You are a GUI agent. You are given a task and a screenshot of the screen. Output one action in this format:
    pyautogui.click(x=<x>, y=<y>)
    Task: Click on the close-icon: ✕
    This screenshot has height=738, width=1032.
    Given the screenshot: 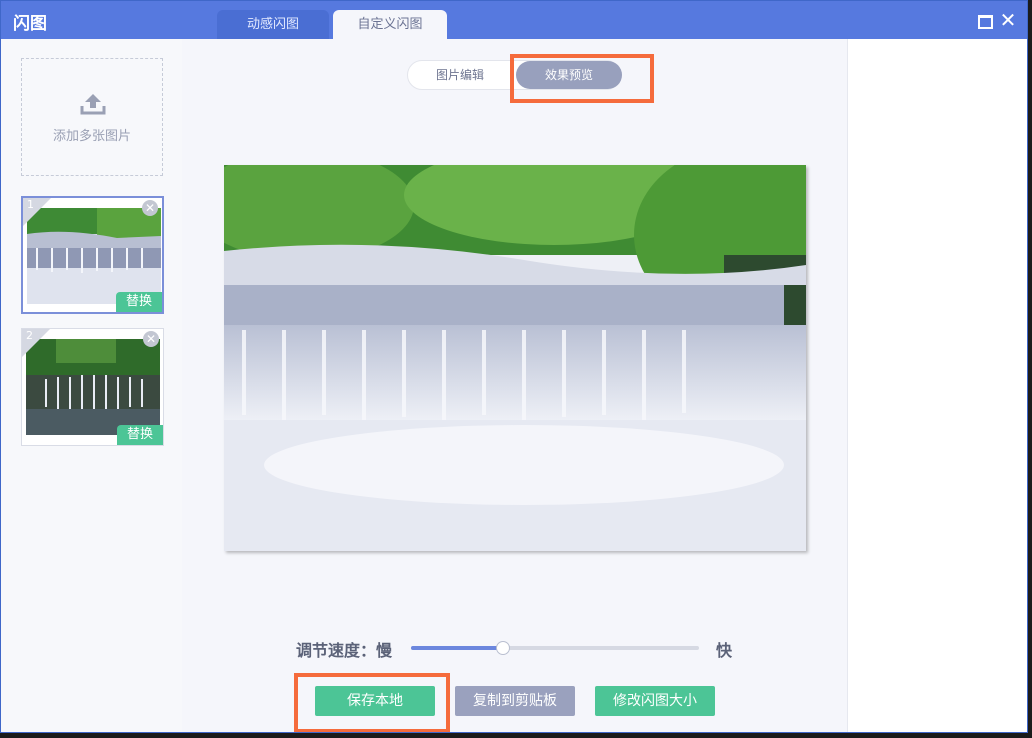 What is the action you would take?
    pyautogui.click(x=1008, y=20)
    